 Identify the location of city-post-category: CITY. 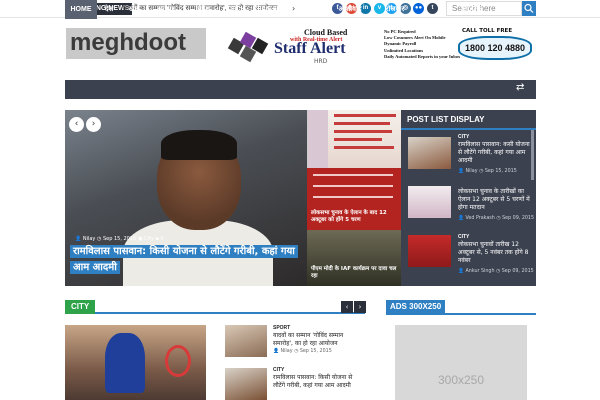
(278, 370).